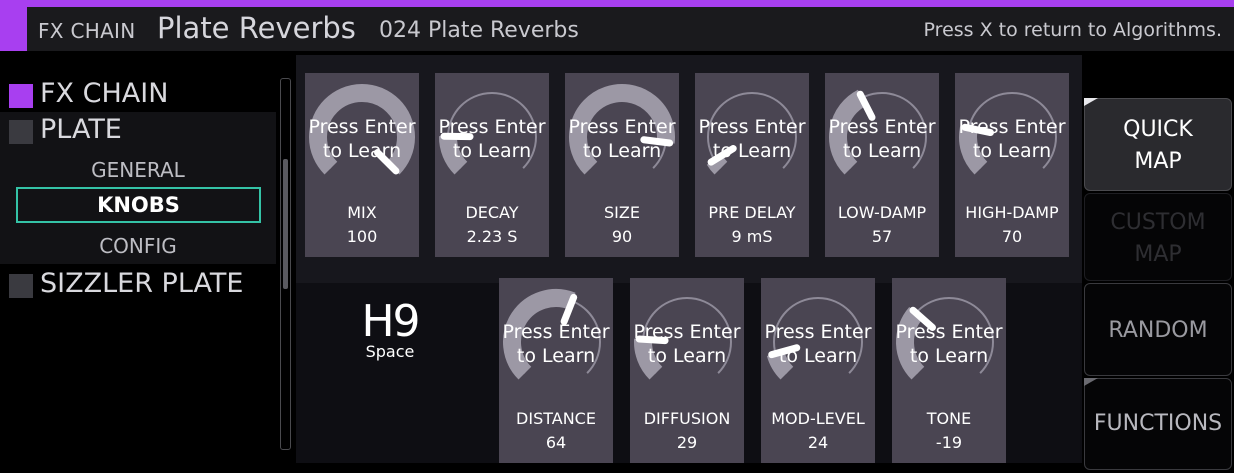  What do you see at coordinates (949, 370) in the screenshot?
I see `knob-r2-3: Press Enter to Learn TONE -19` at bounding box center [949, 370].